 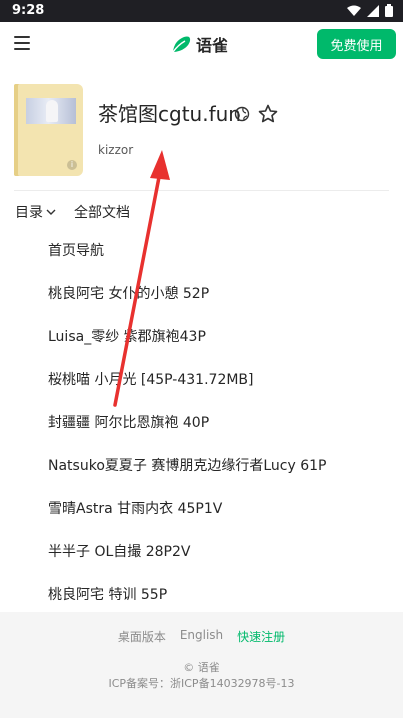 What do you see at coordinates (201, 683) in the screenshot?
I see `icp-record-link: ICP备案号：浙ICP备14032978号-13` at bounding box center [201, 683].